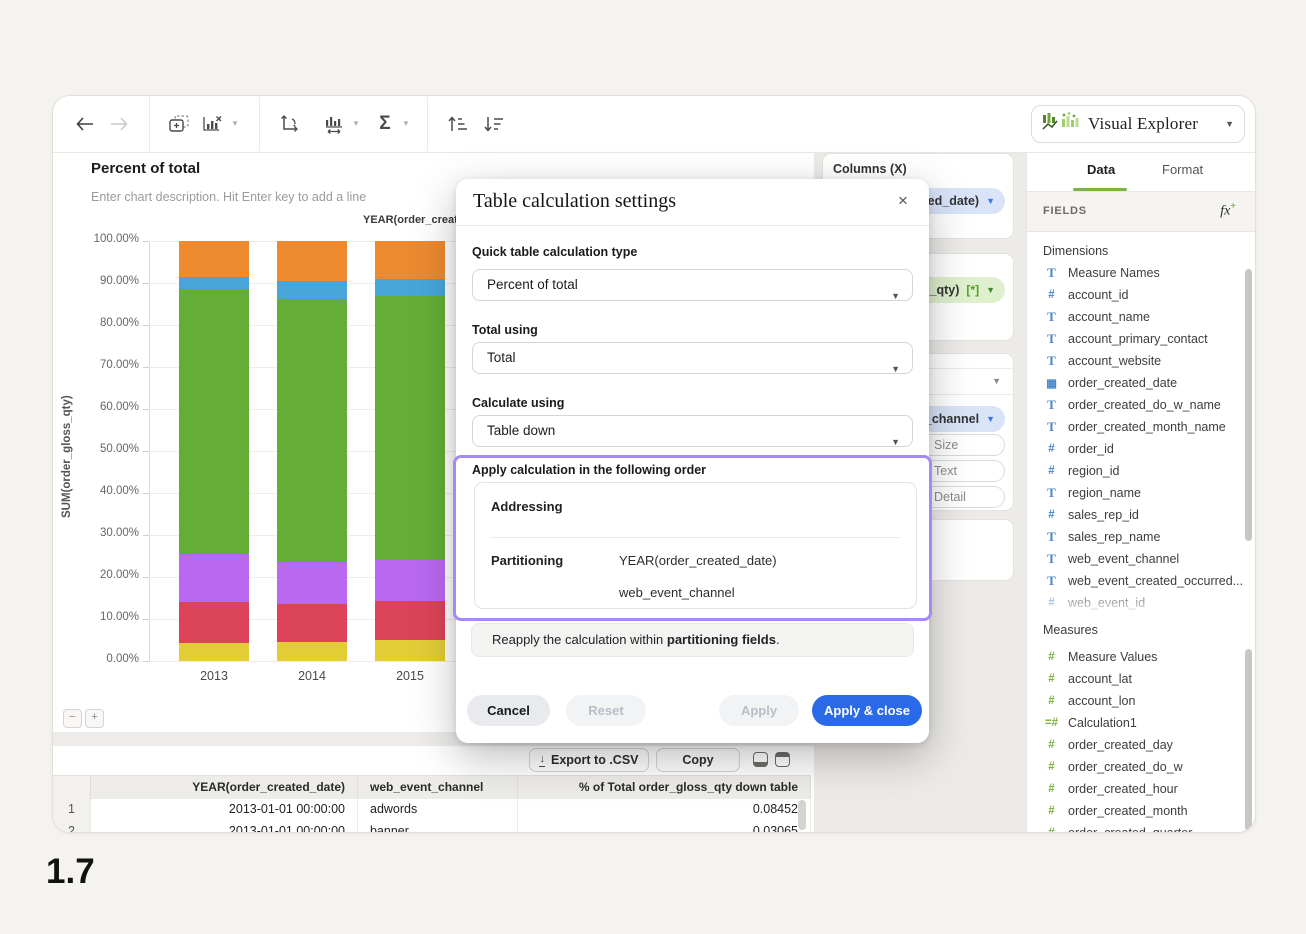 The height and width of the screenshot is (934, 1306). What do you see at coordinates (1135, 405) in the screenshot?
I see `field-item-order-created-do-w-name: Torder_created_do_w_name` at bounding box center [1135, 405].